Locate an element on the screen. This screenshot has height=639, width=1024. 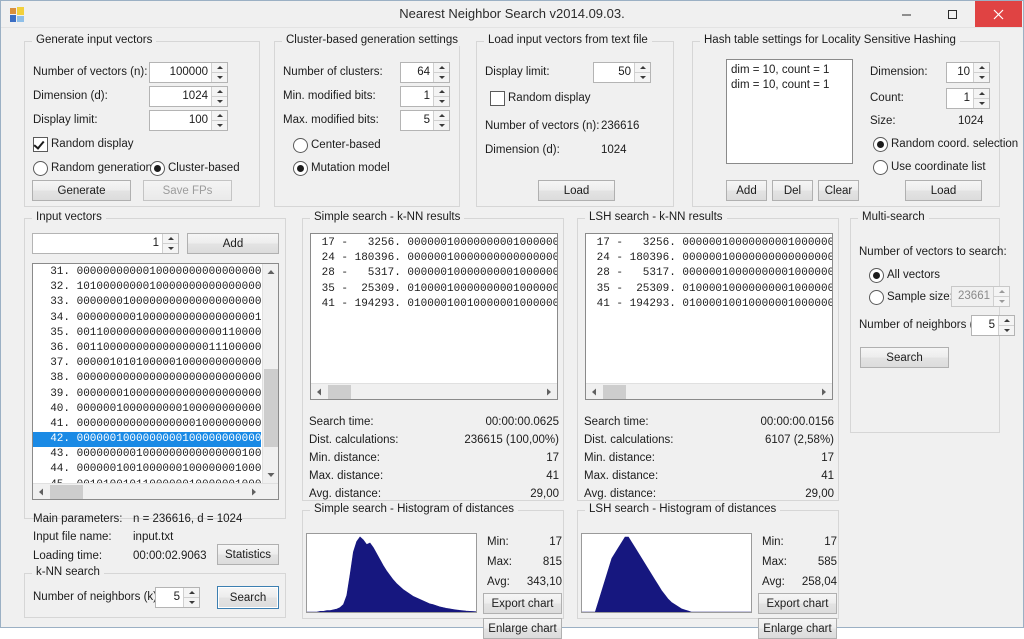
input-vector-add-button: Add is located at coordinates (233, 243).